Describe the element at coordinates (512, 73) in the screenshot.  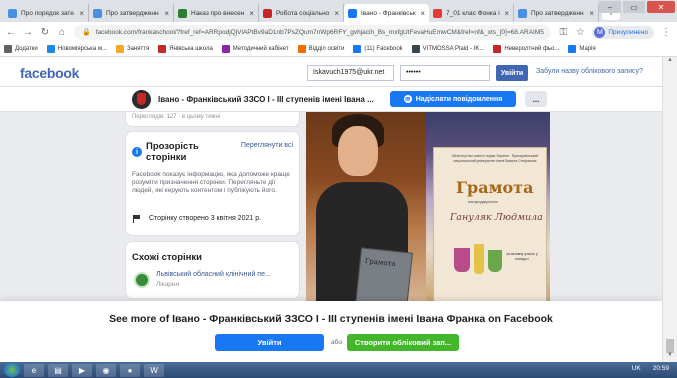
I see `login-button: Увійти` at that location.